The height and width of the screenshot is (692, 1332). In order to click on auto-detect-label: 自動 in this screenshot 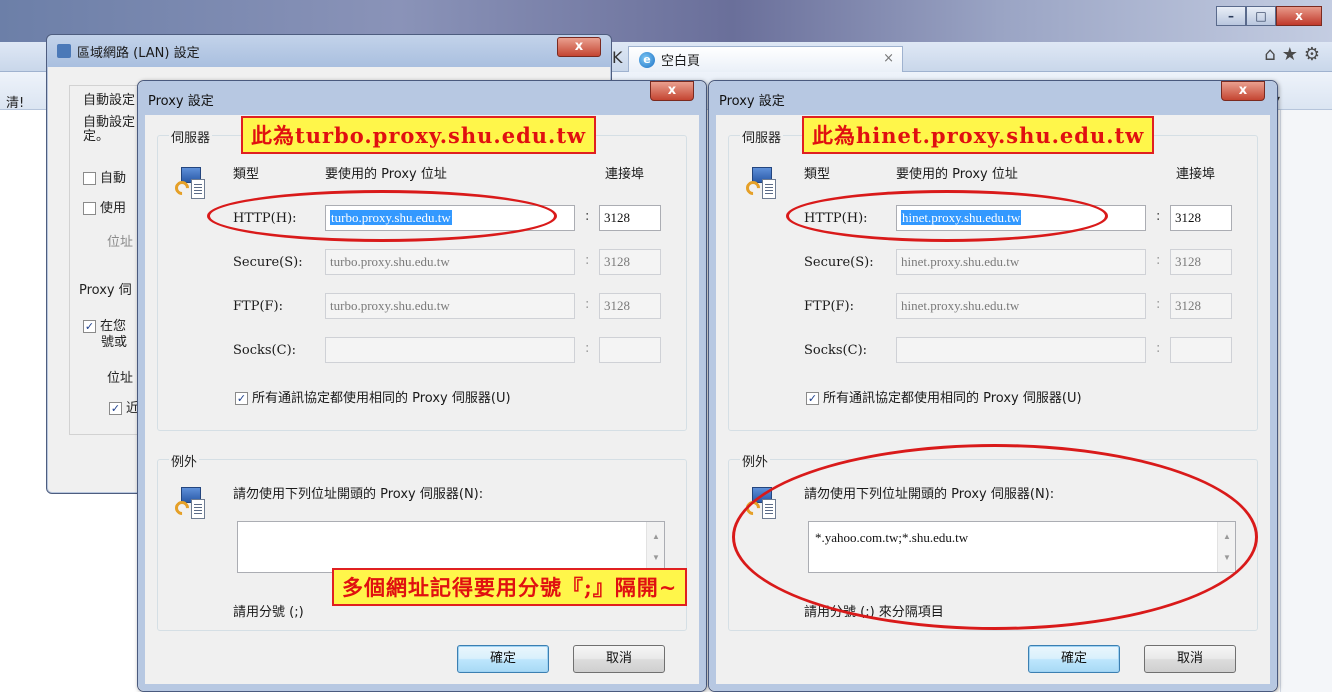, I will do `click(113, 178)`.